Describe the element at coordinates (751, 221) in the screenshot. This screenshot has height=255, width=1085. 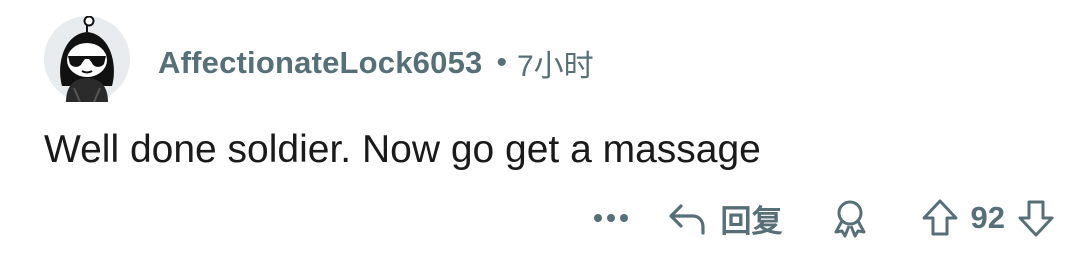
I see `reply-label: 回复` at that location.